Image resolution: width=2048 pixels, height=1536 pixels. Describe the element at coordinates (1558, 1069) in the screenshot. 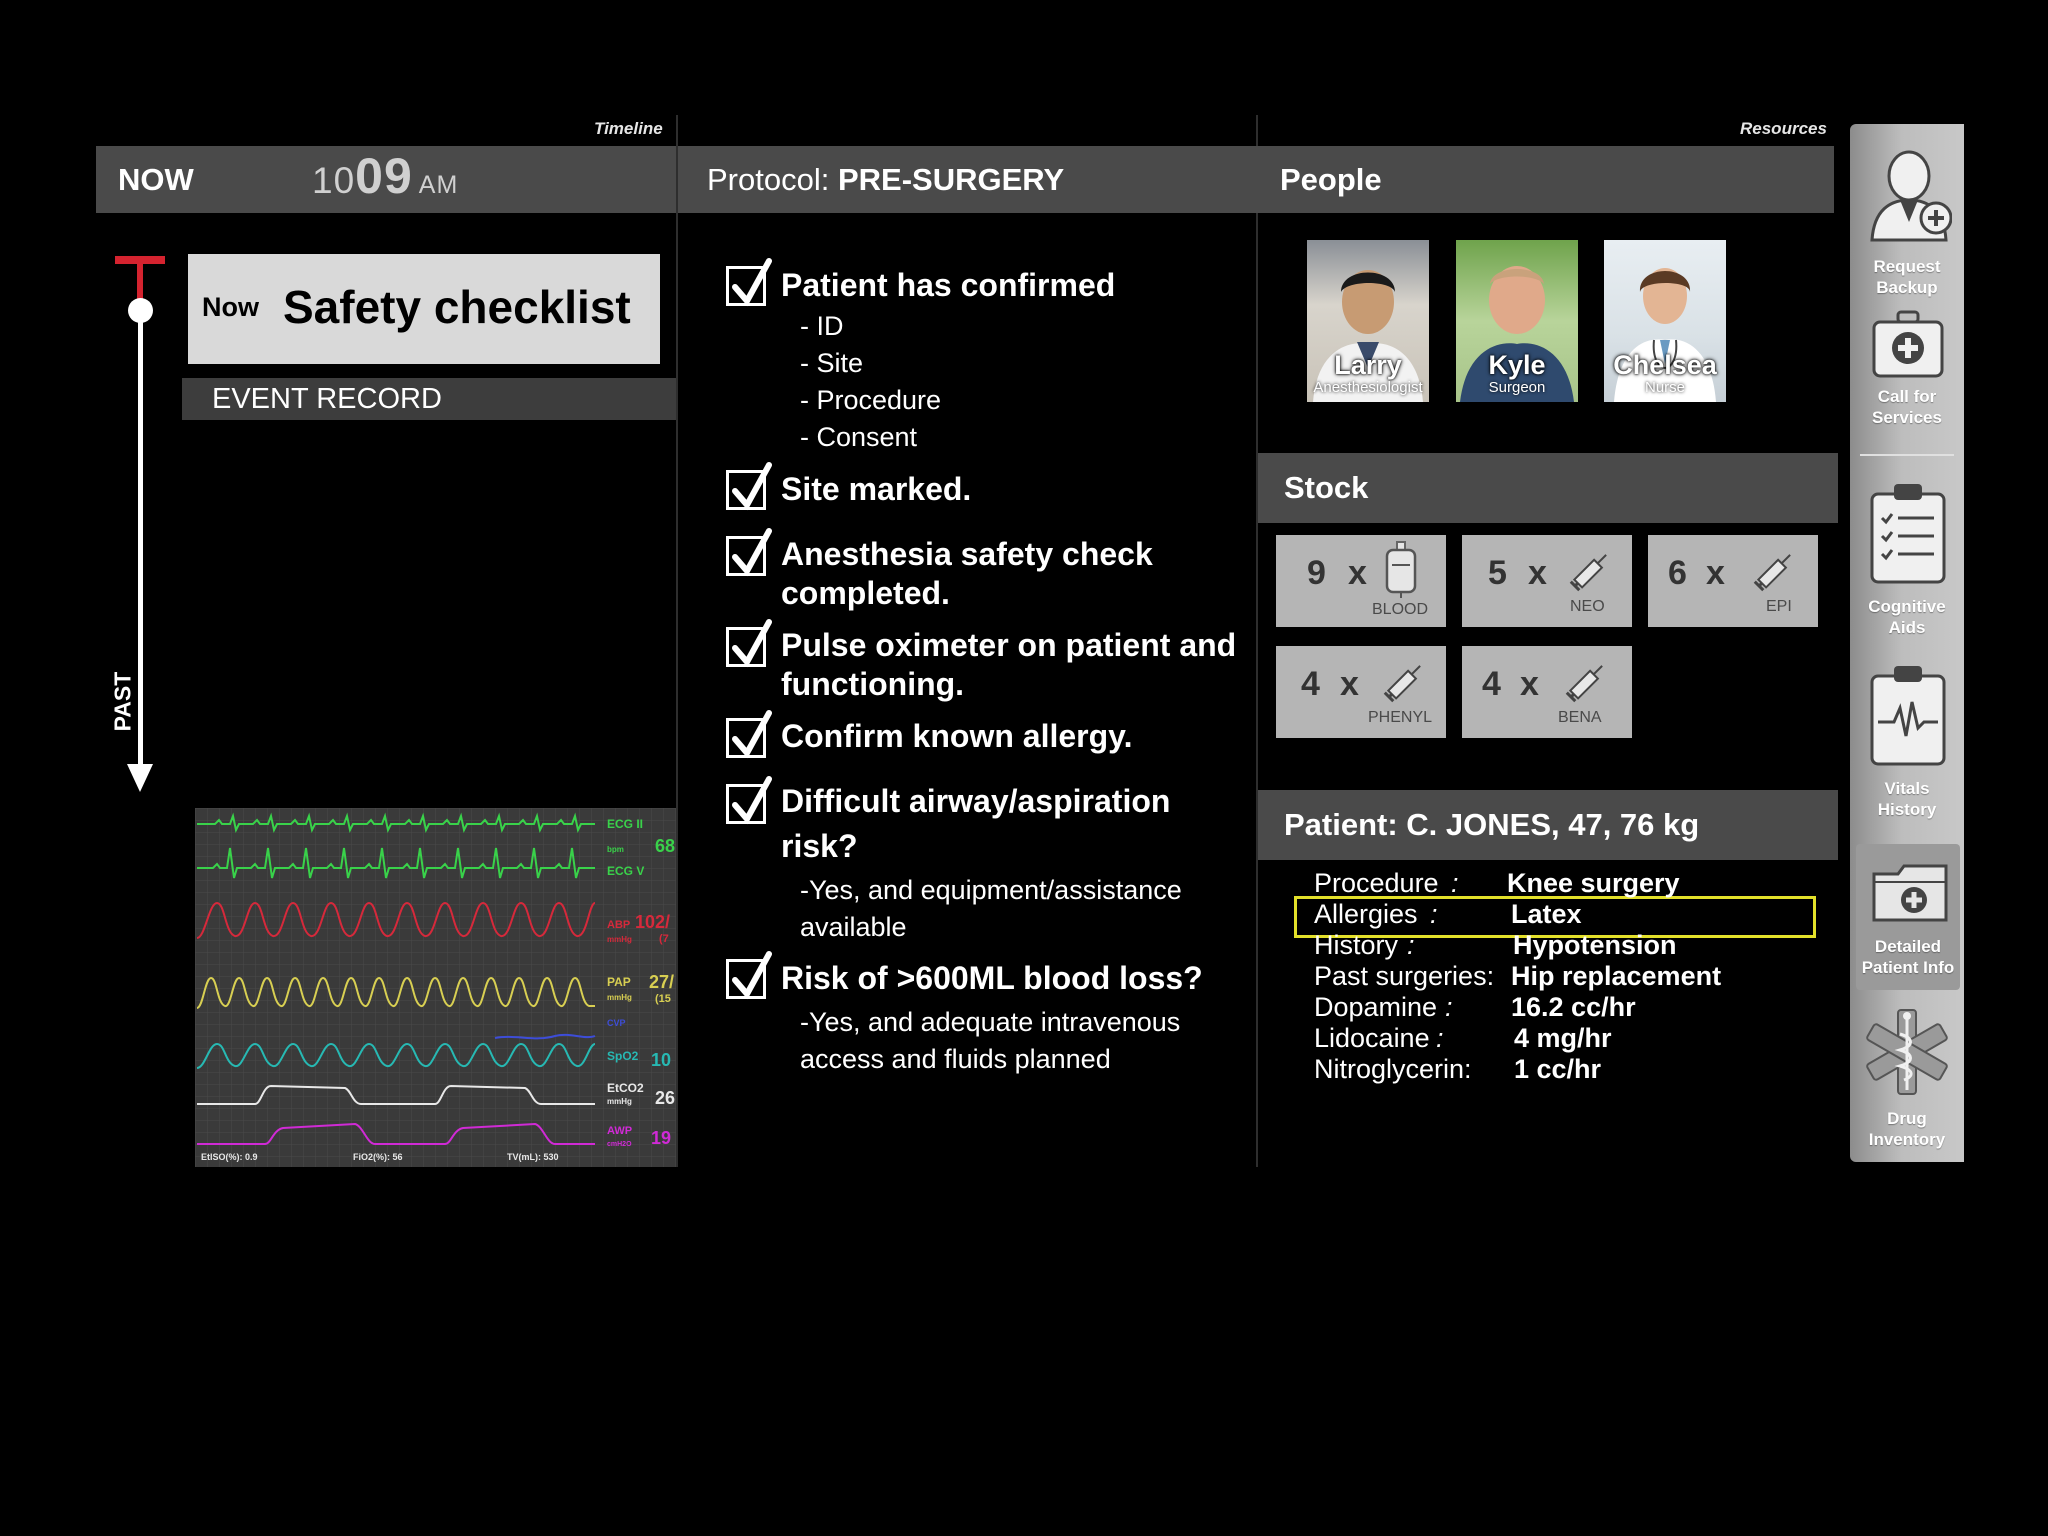

I see `patient-value: 1 cc/hr` at that location.